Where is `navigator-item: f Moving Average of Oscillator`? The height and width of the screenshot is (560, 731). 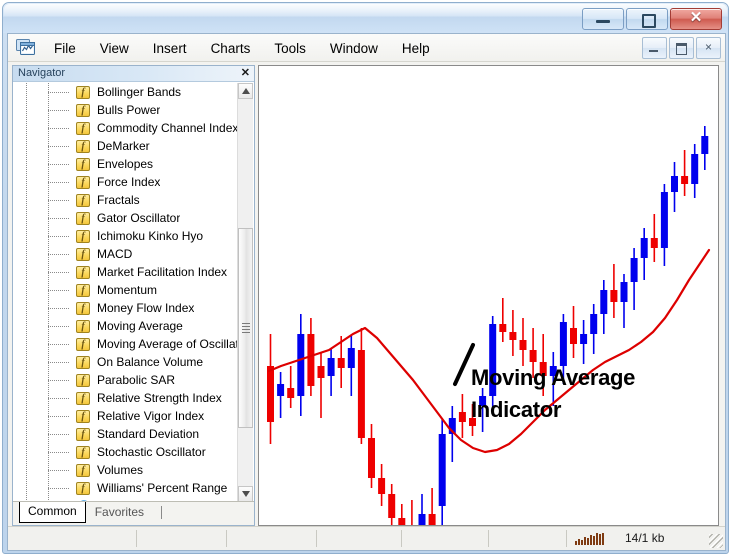 navigator-item: f Moving Average of Oscillator is located at coordinates (126, 344).